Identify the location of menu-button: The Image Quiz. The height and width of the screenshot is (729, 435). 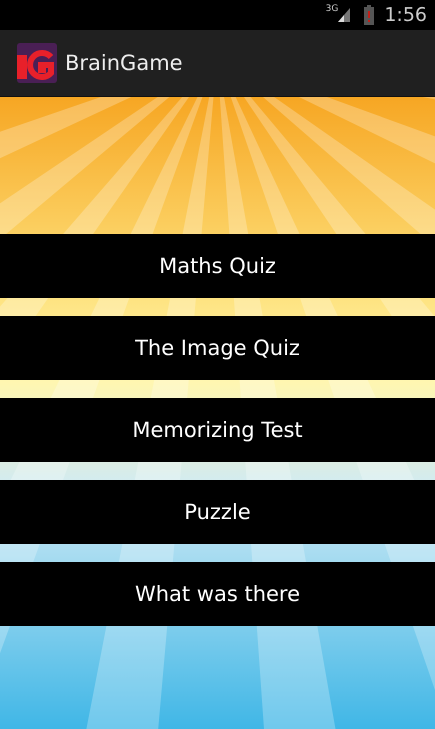
(217, 348).